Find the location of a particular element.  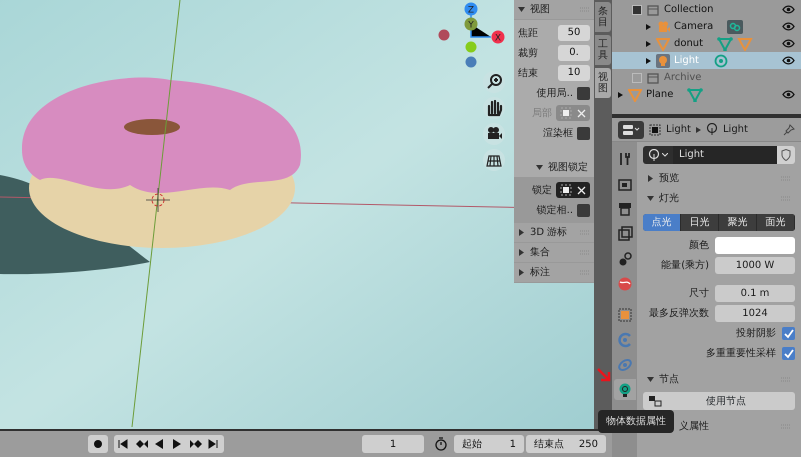

checkbox-label: 渲染框 is located at coordinates (558, 133).